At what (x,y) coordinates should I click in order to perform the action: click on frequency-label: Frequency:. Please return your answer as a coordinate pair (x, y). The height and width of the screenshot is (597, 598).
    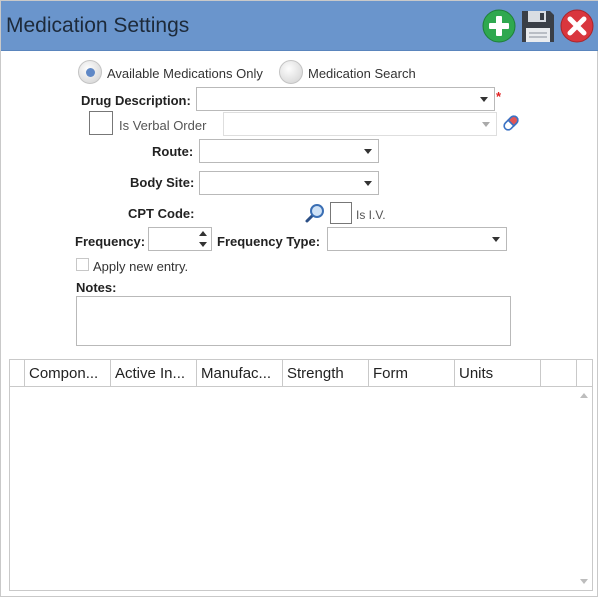
    Looking at the image, I should click on (110, 241).